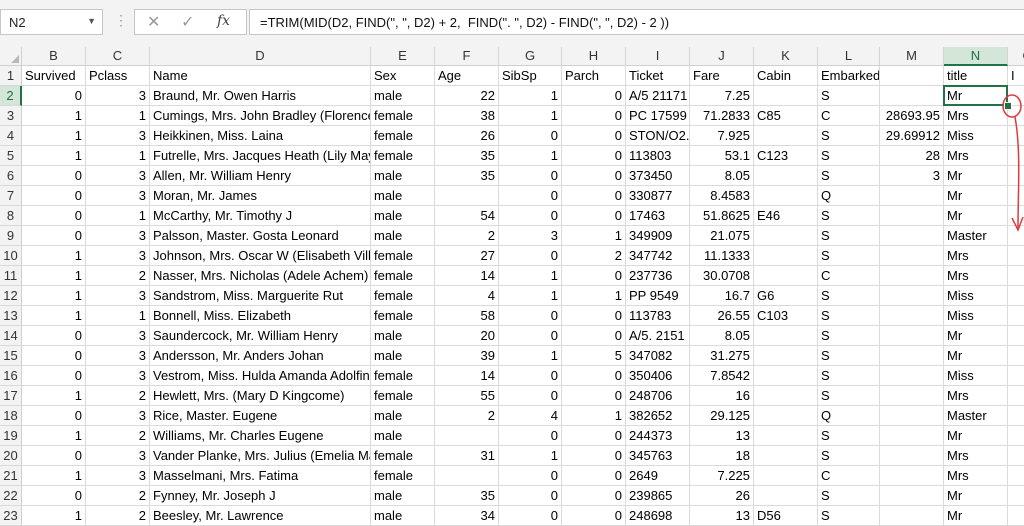 The image size is (1024, 526). I want to click on annotation-arrow-line, so click(1017, 172).